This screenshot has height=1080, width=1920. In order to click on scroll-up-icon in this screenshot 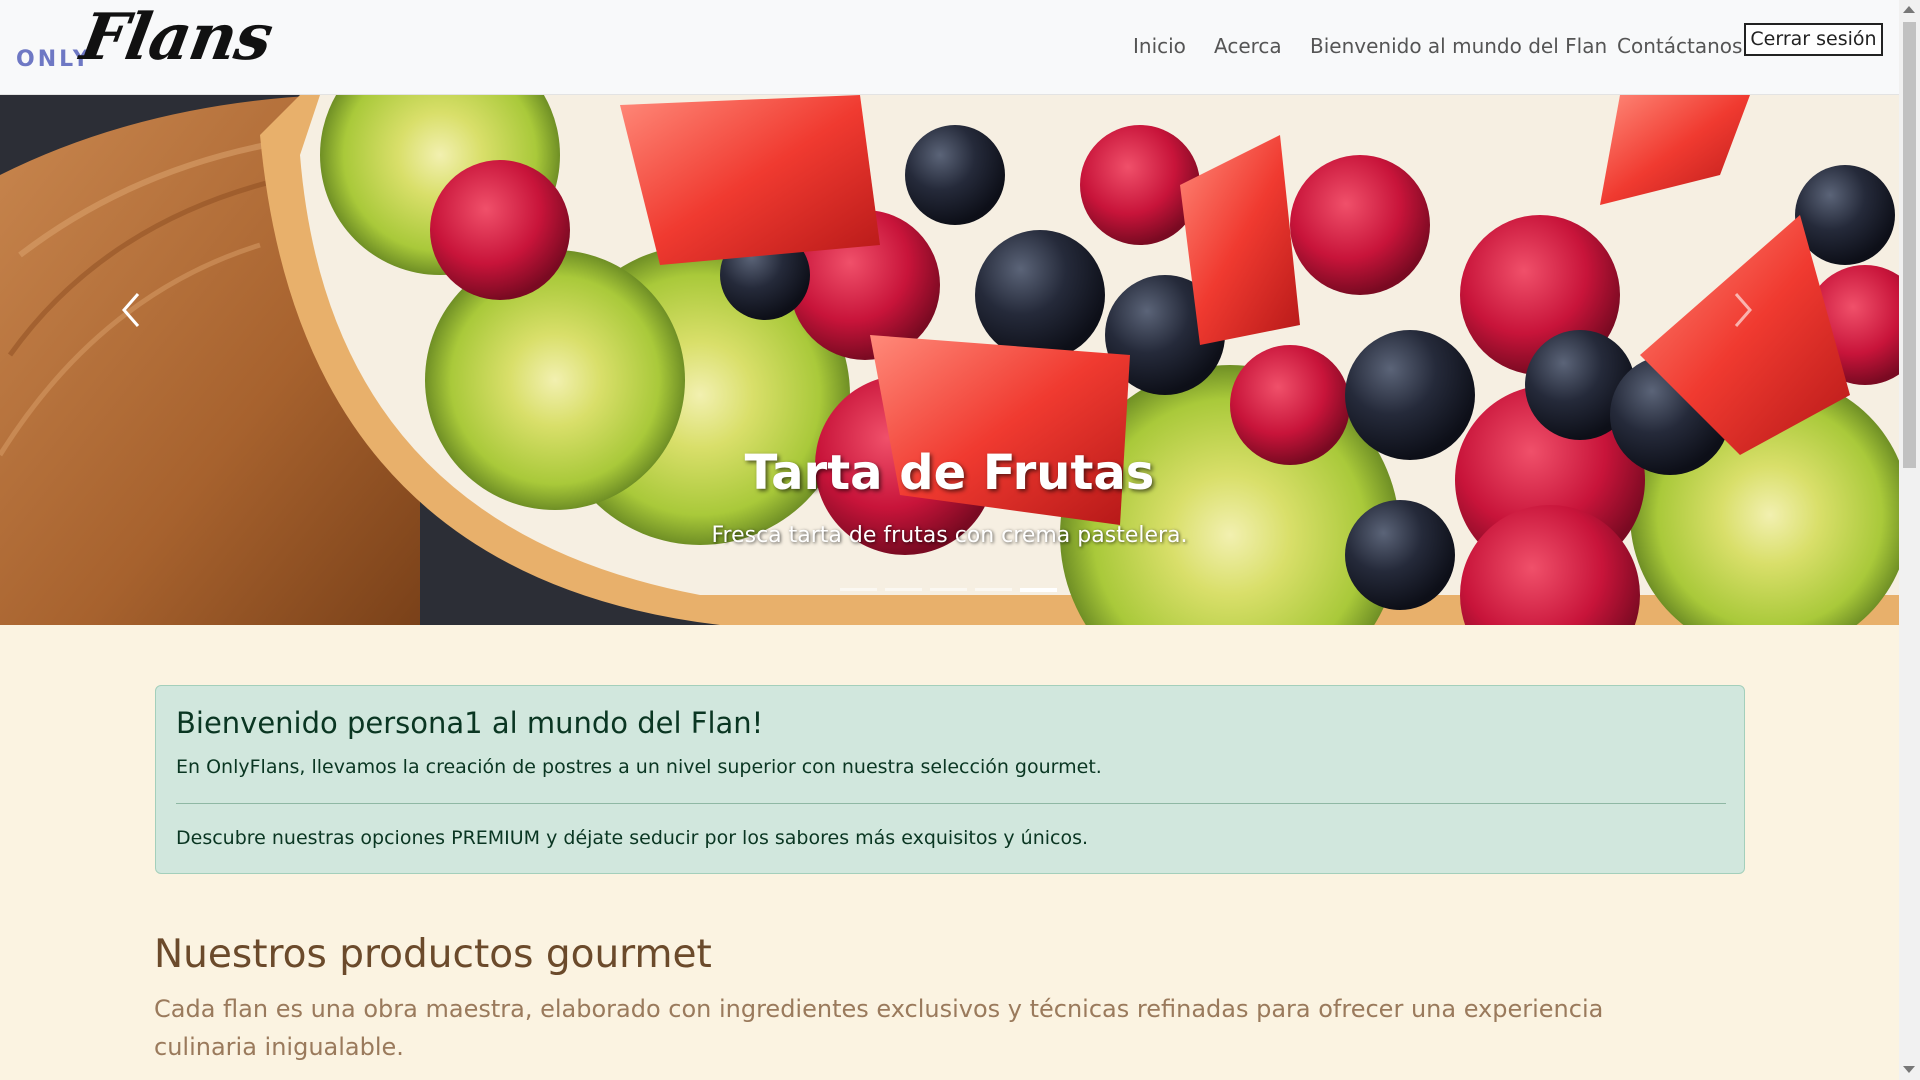, I will do `click(1909, 9)`.